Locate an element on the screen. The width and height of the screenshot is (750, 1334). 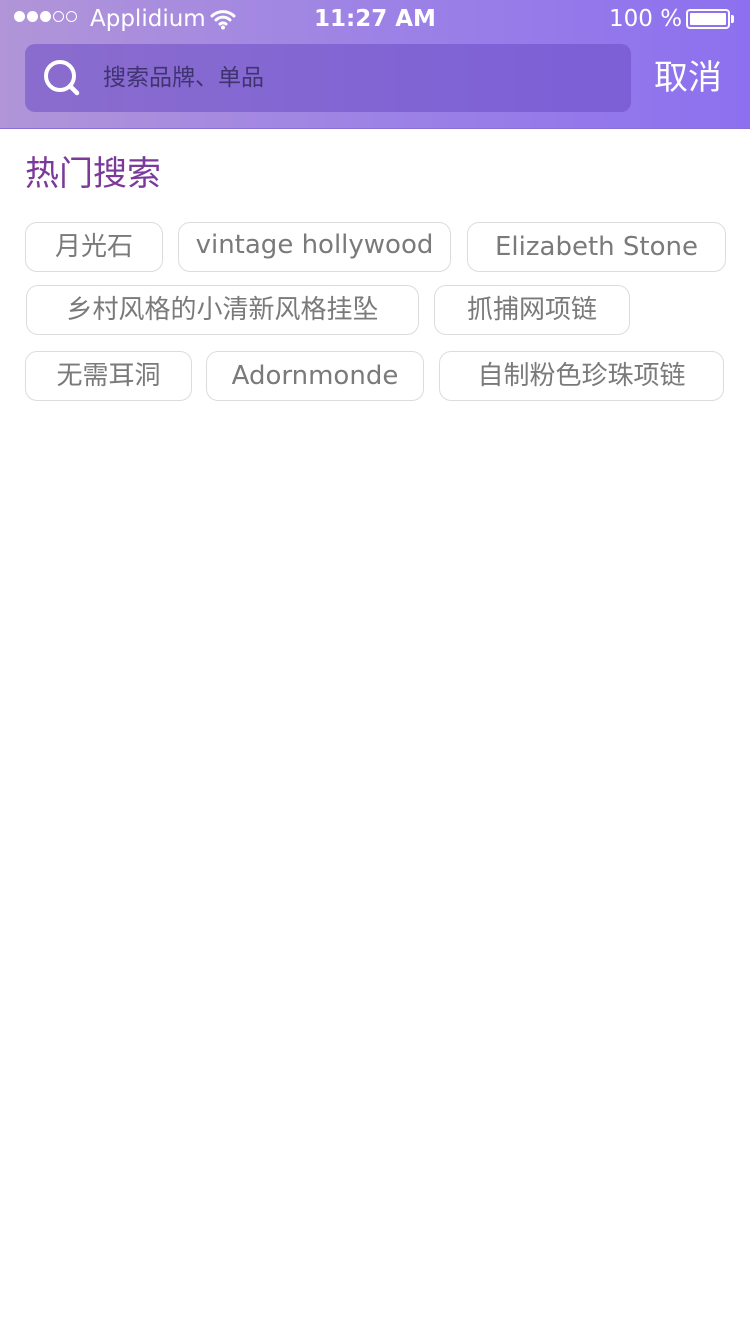
battery-level-fill is located at coordinates (708, 19).